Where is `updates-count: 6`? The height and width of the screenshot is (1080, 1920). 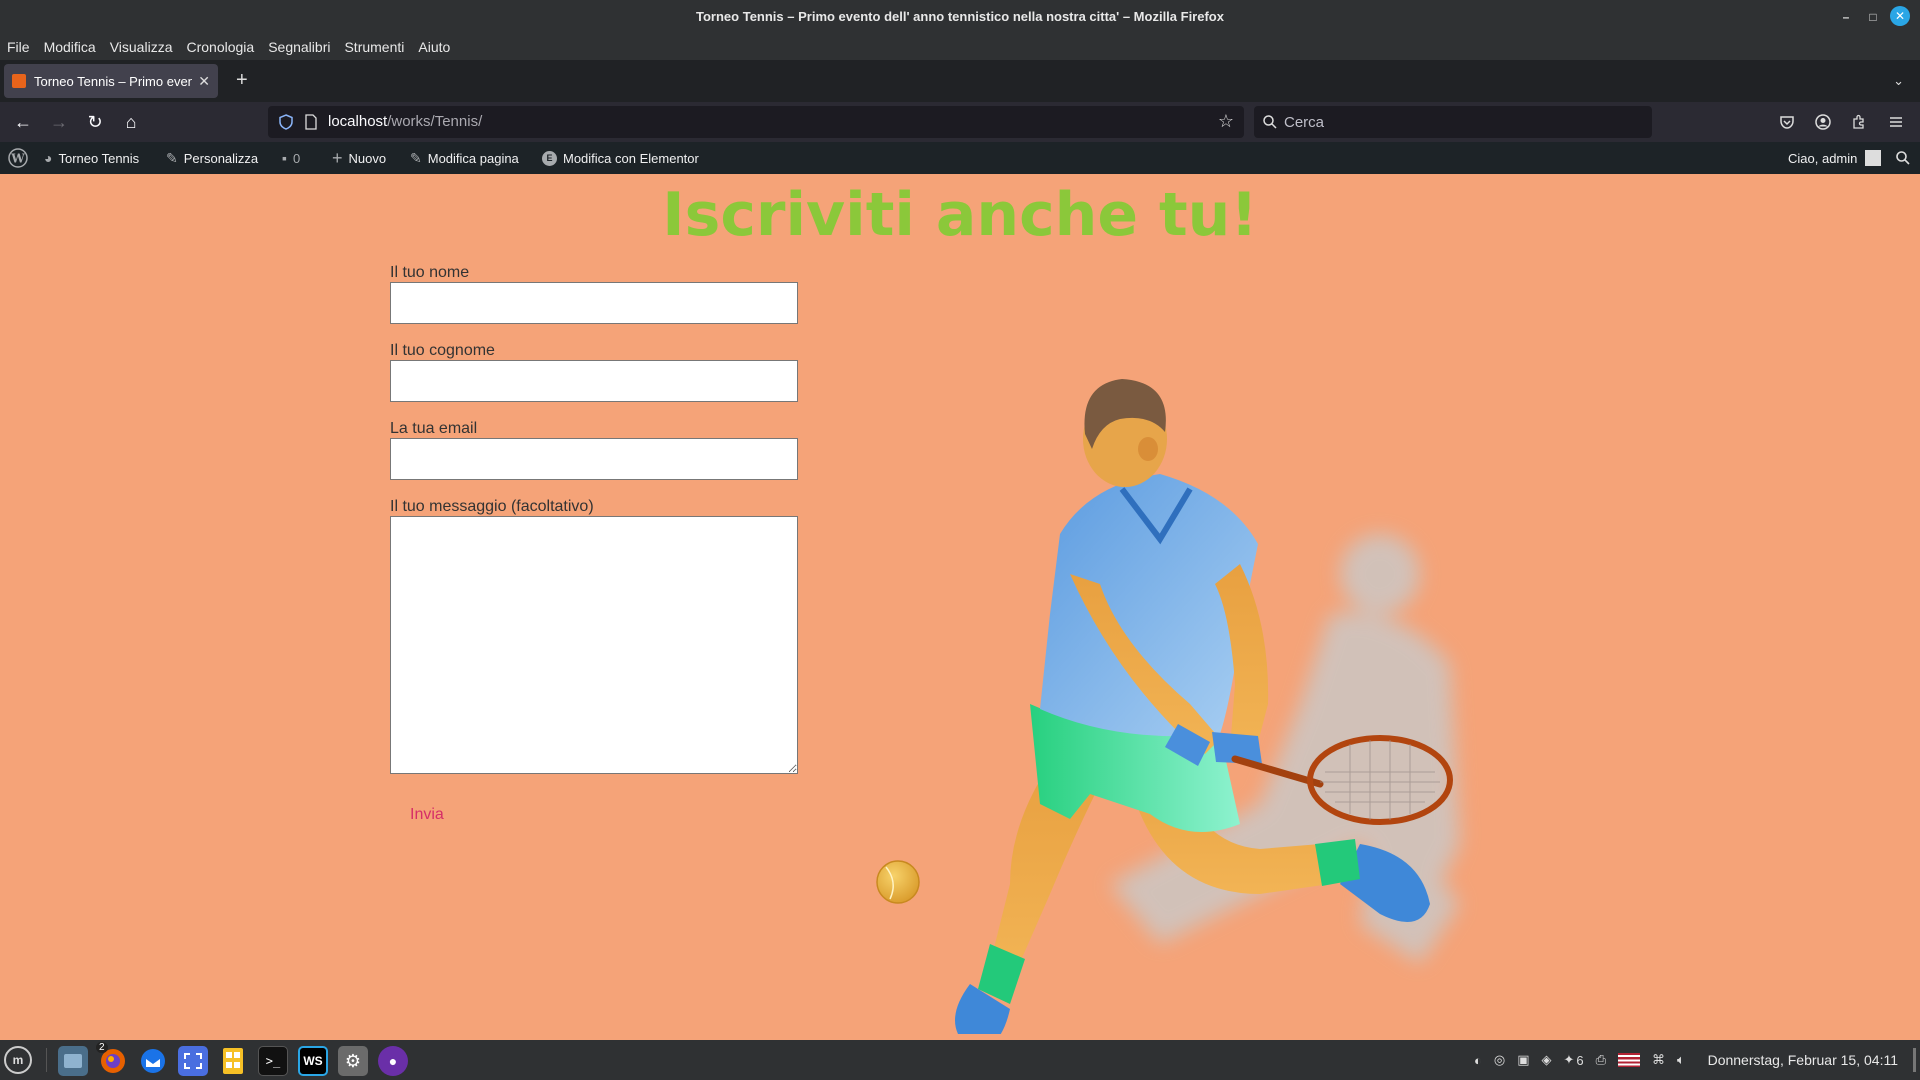 updates-count: 6 is located at coordinates (1580, 1060).